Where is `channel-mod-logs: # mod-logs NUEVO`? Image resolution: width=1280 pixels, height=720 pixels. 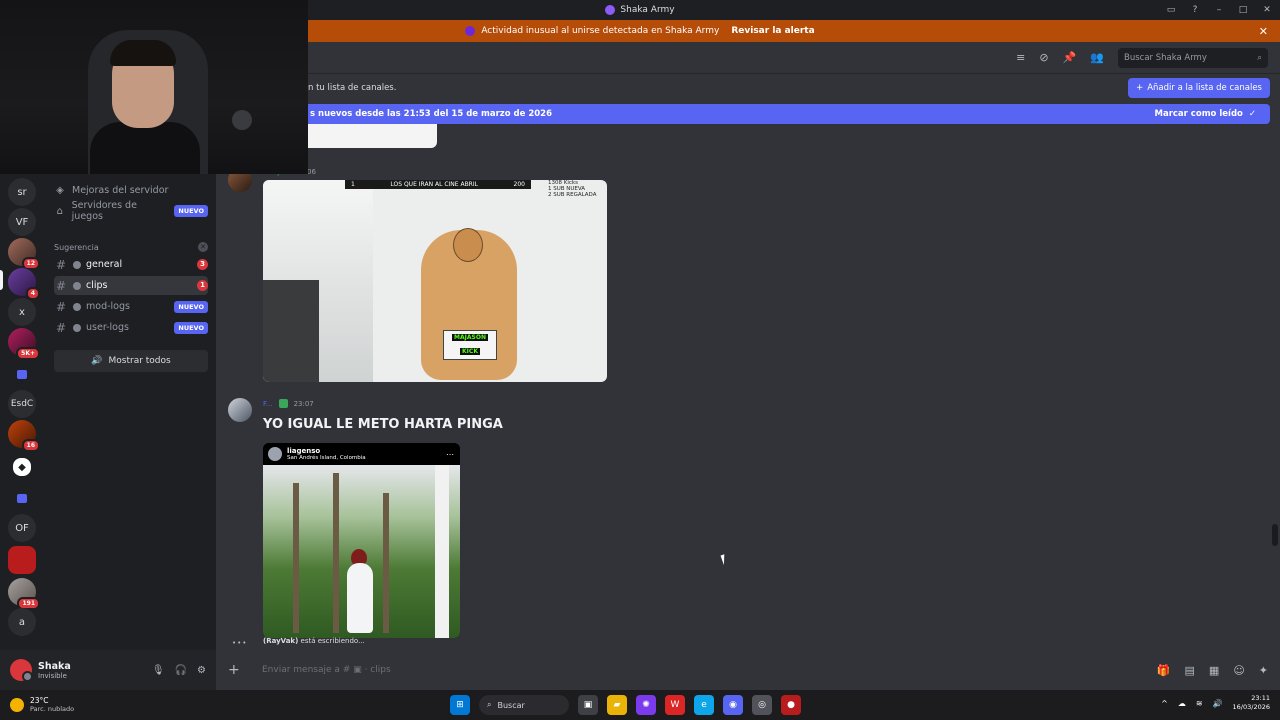 channel-mod-logs: # mod-logs NUEVO is located at coordinates (131, 306).